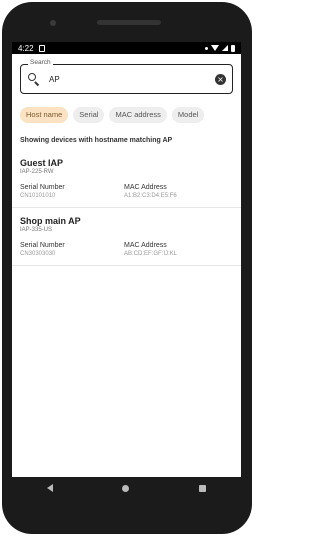 The width and height of the screenshot is (320, 538). Describe the element at coordinates (151, 254) in the screenshot. I see `mac-value: AB:CD:EF:GF:IJ:KL` at that location.